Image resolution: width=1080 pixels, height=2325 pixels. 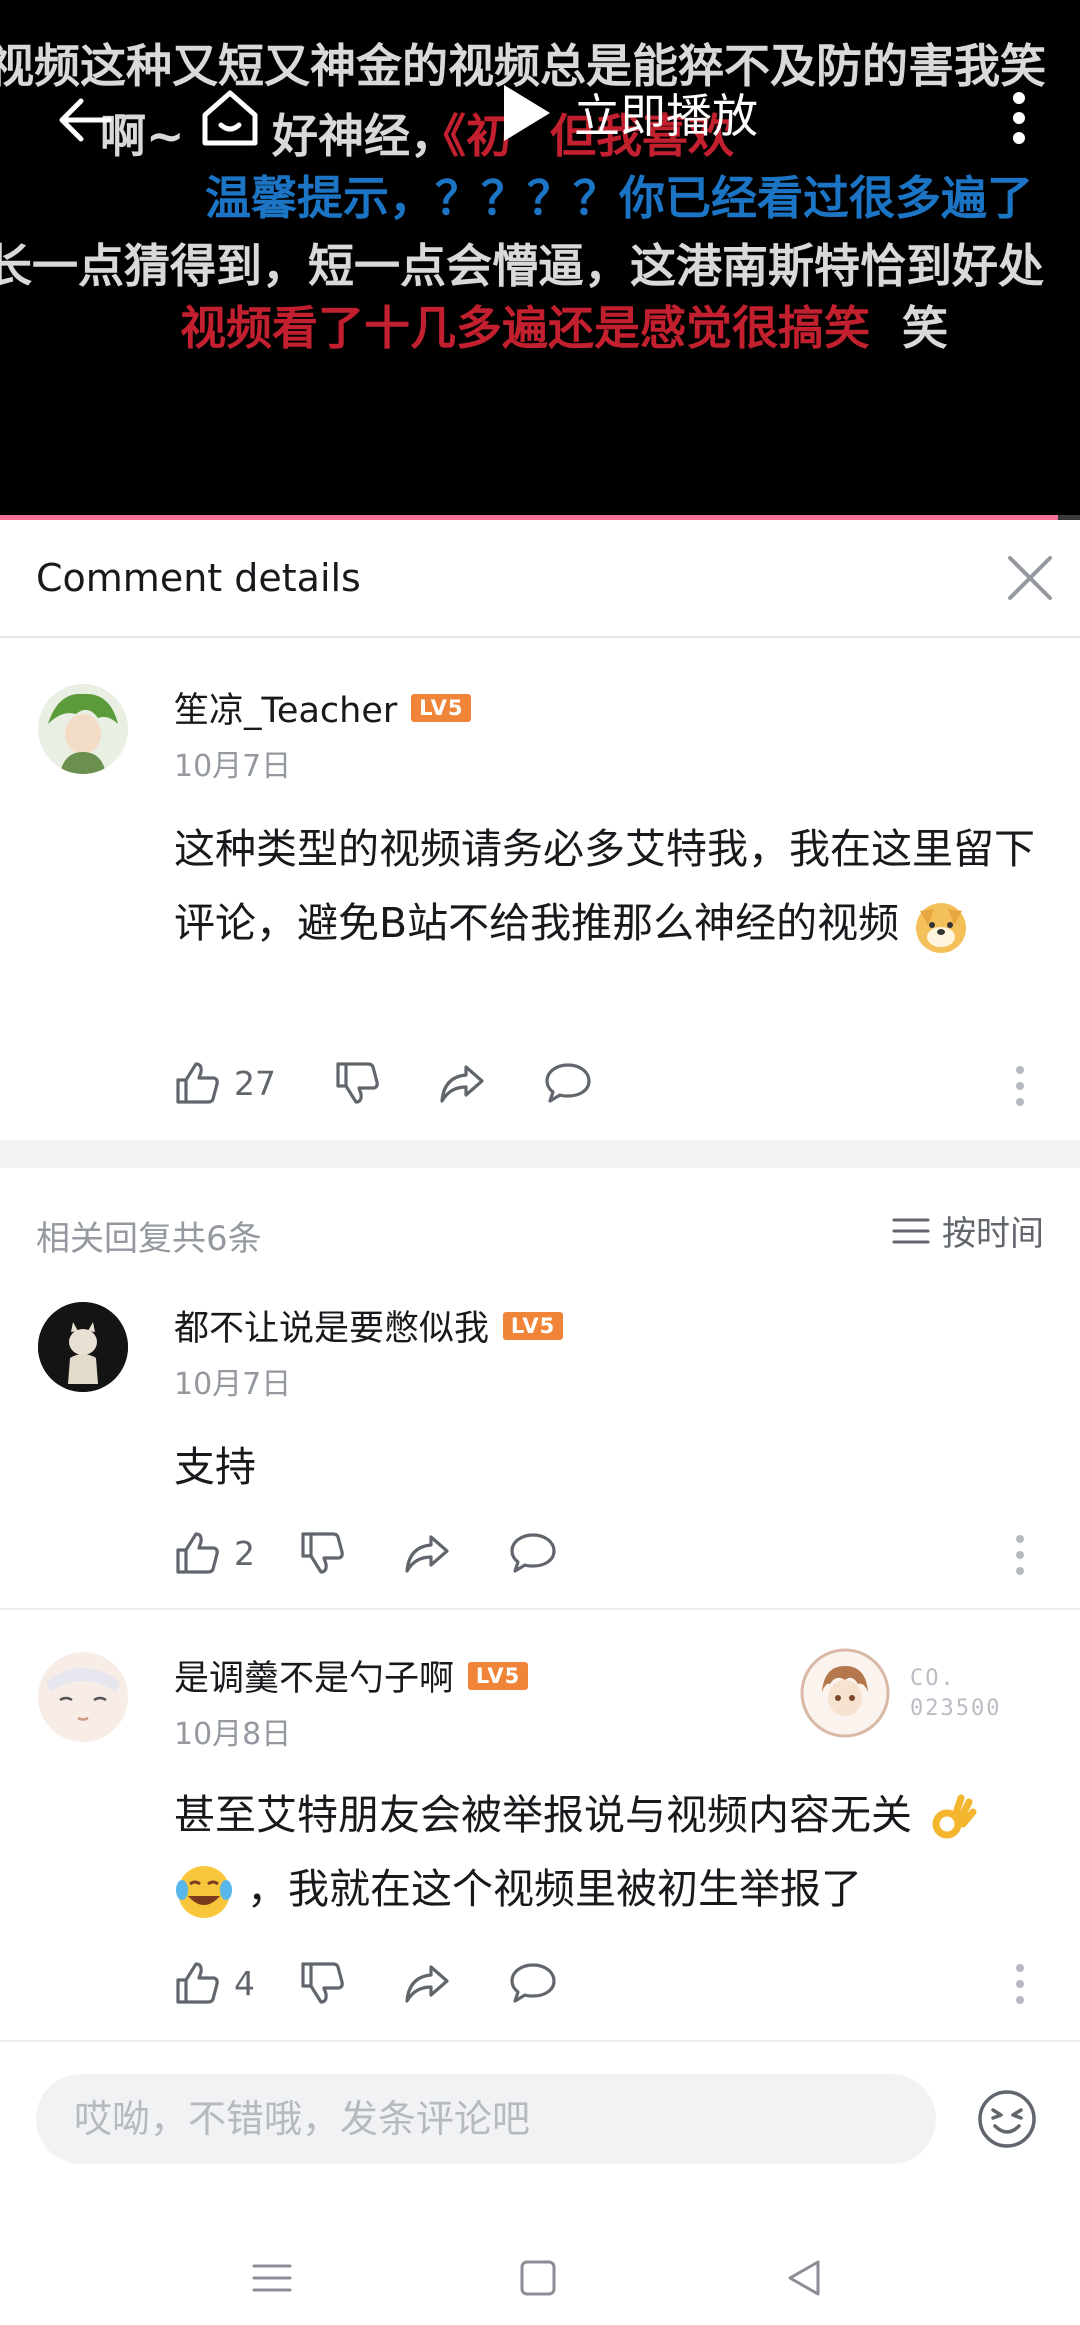 What do you see at coordinates (314, 1679) in the screenshot?
I see `username-text: 是调羹不是勺子啊` at bounding box center [314, 1679].